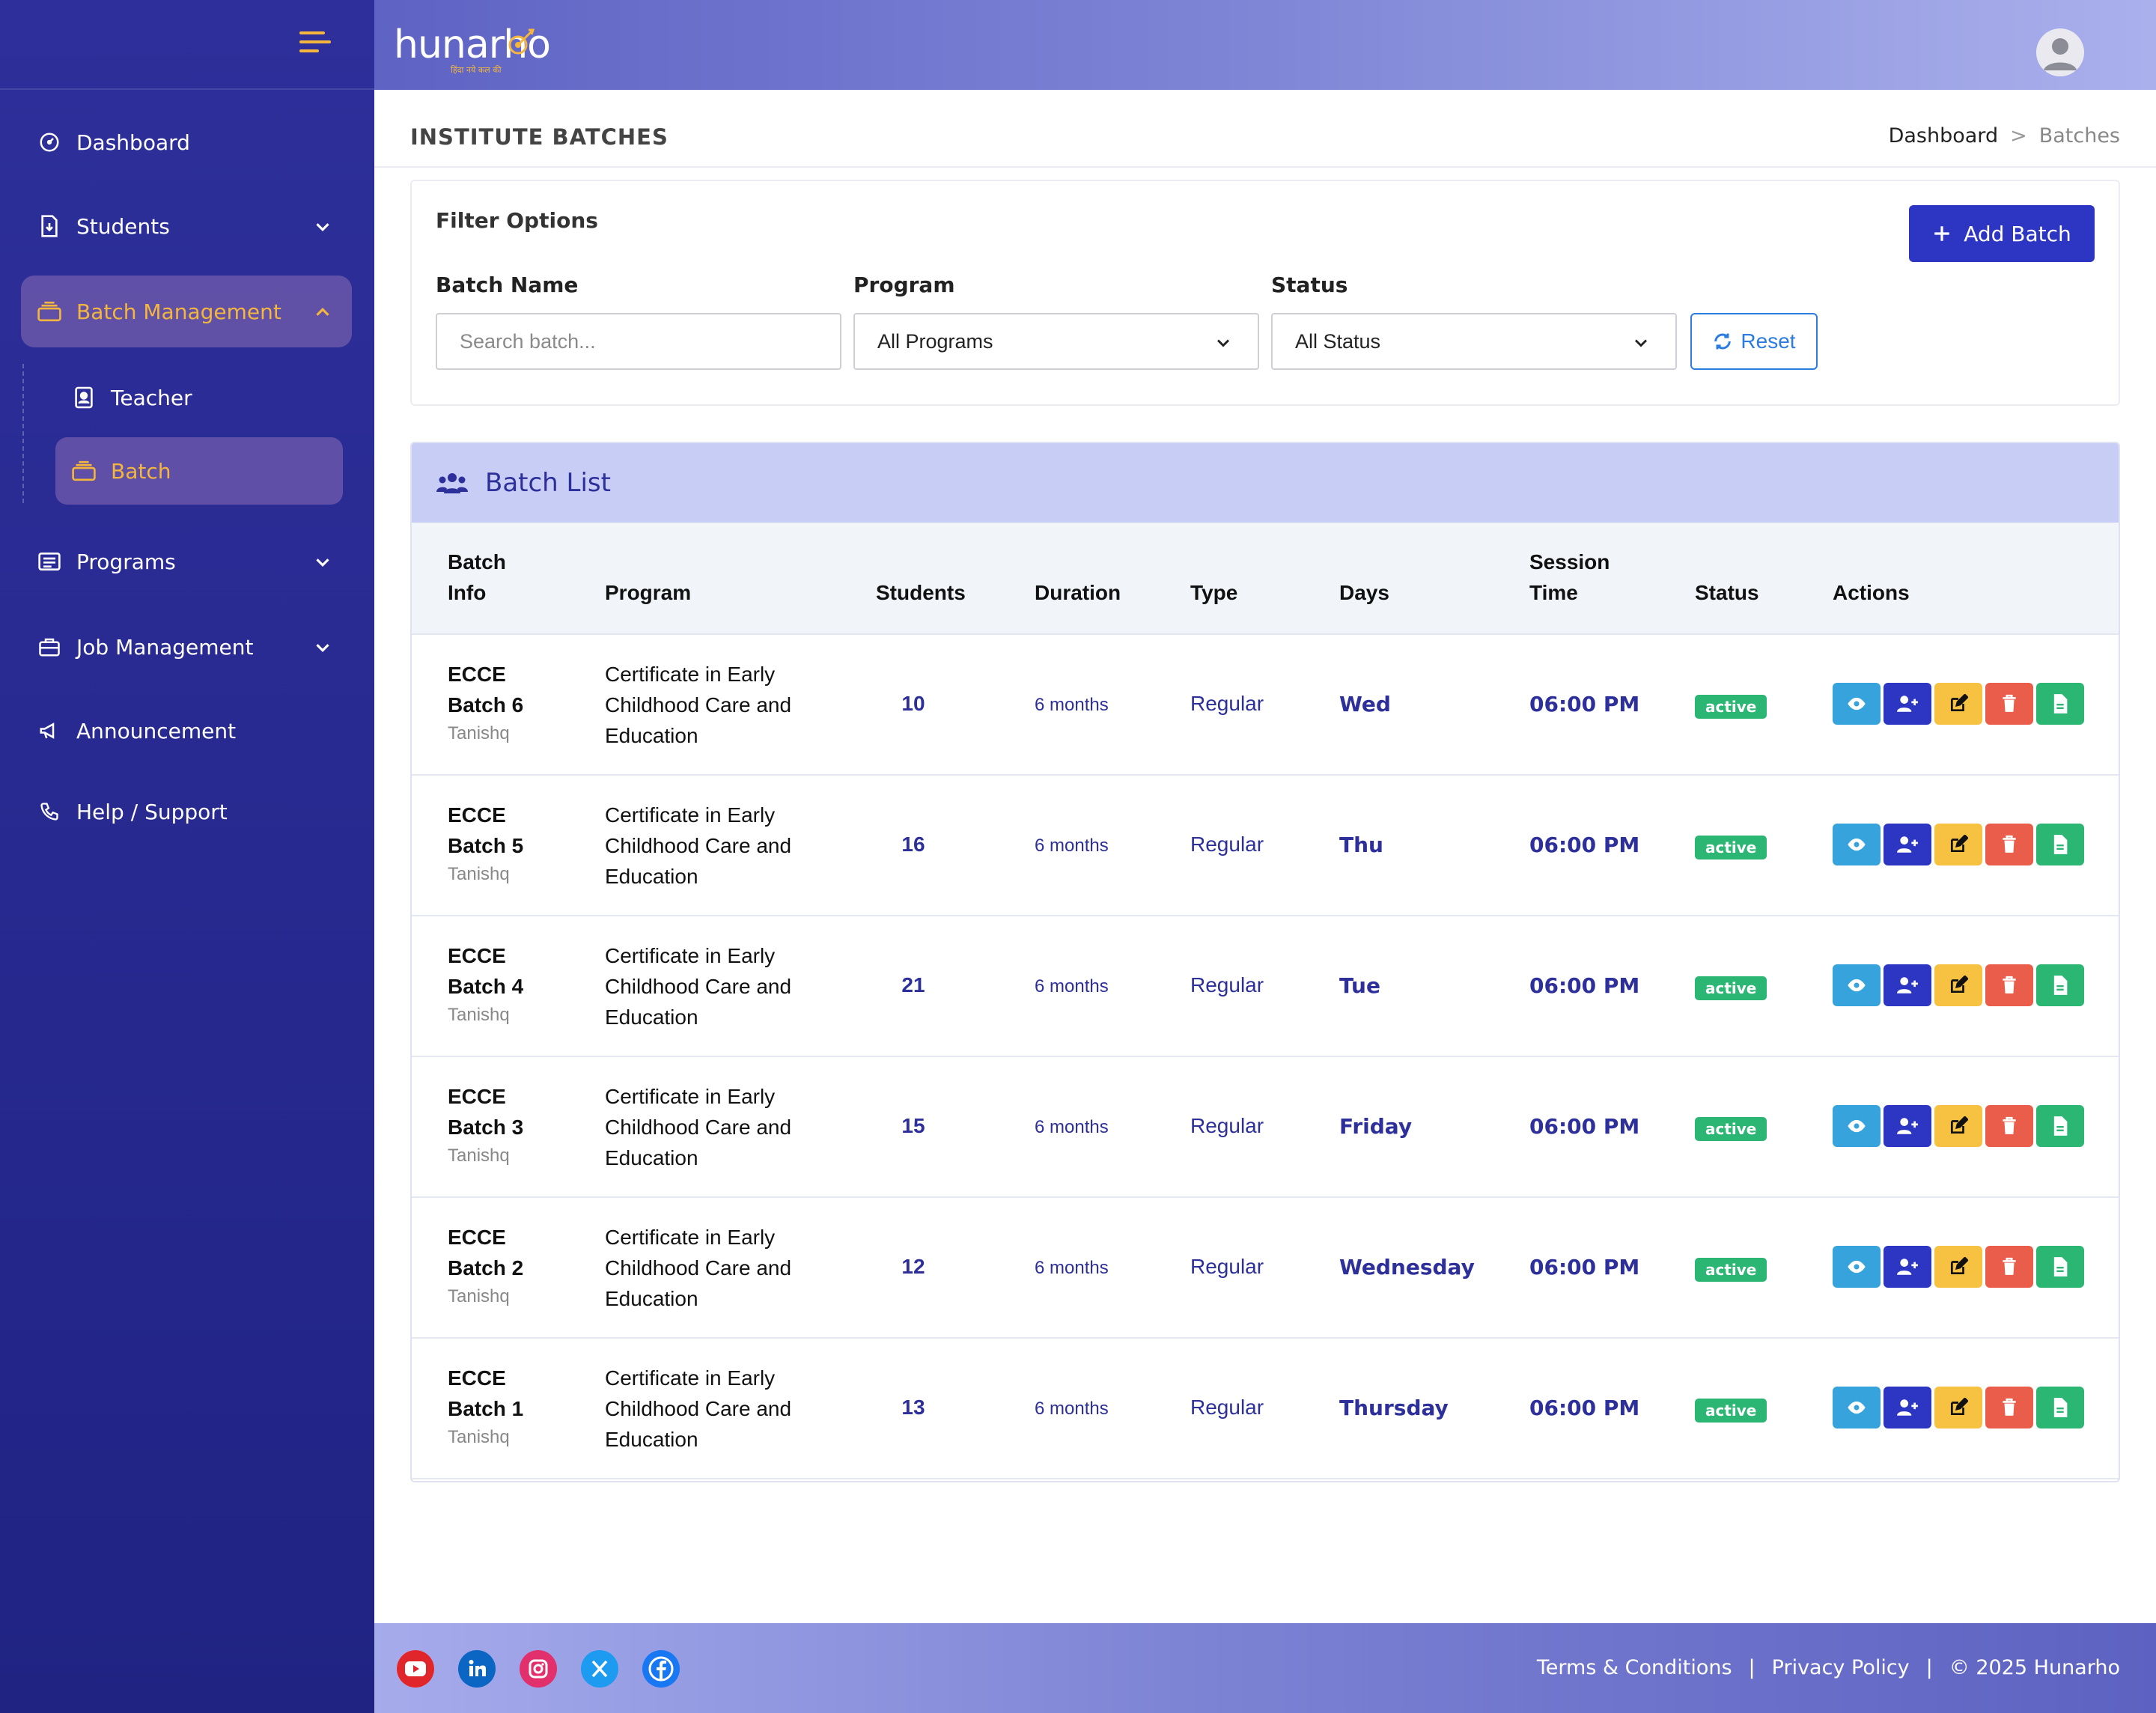 Image resolution: width=2156 pixels, height=1713 pixels. Describe the element at coordinates (1364, 592) in the screenshot. I see `col-days: Days` at that location.